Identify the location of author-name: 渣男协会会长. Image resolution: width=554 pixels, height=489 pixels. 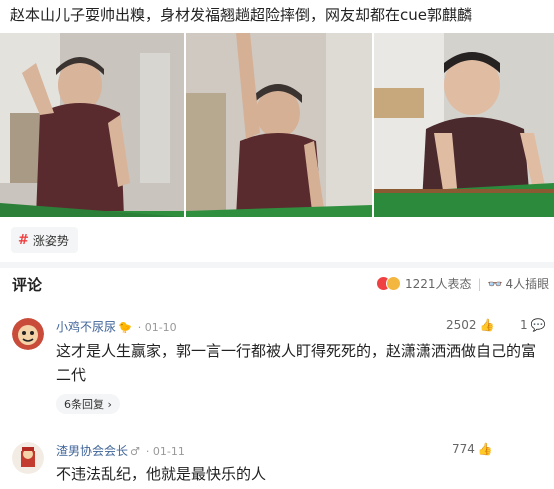
(92, 451).